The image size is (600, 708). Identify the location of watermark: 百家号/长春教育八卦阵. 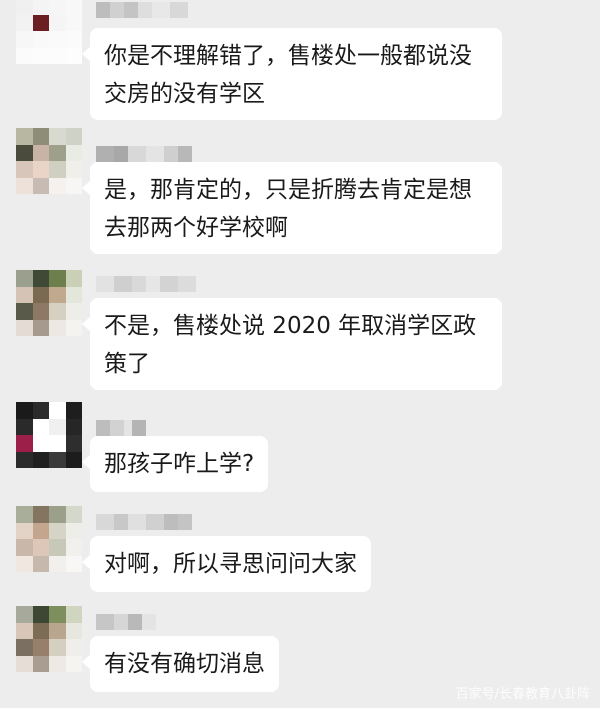
(522, 694).